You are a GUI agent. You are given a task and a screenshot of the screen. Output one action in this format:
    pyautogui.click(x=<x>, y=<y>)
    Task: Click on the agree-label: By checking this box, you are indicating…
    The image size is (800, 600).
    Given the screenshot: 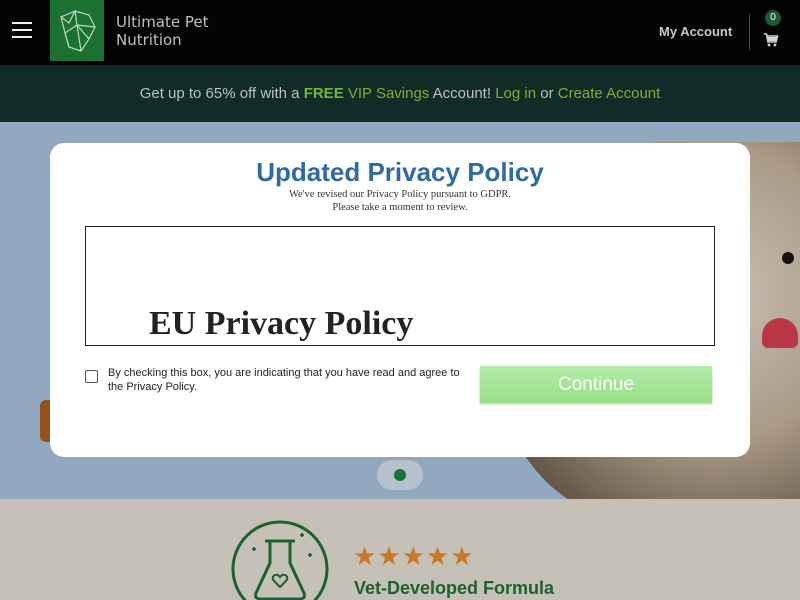 What is the action you would take?
    pyautogui.click(x=288, y=380)
    